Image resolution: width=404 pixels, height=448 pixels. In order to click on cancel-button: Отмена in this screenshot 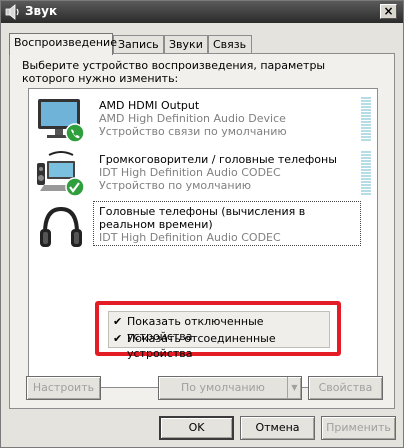, I will do `click(277, 428)`.